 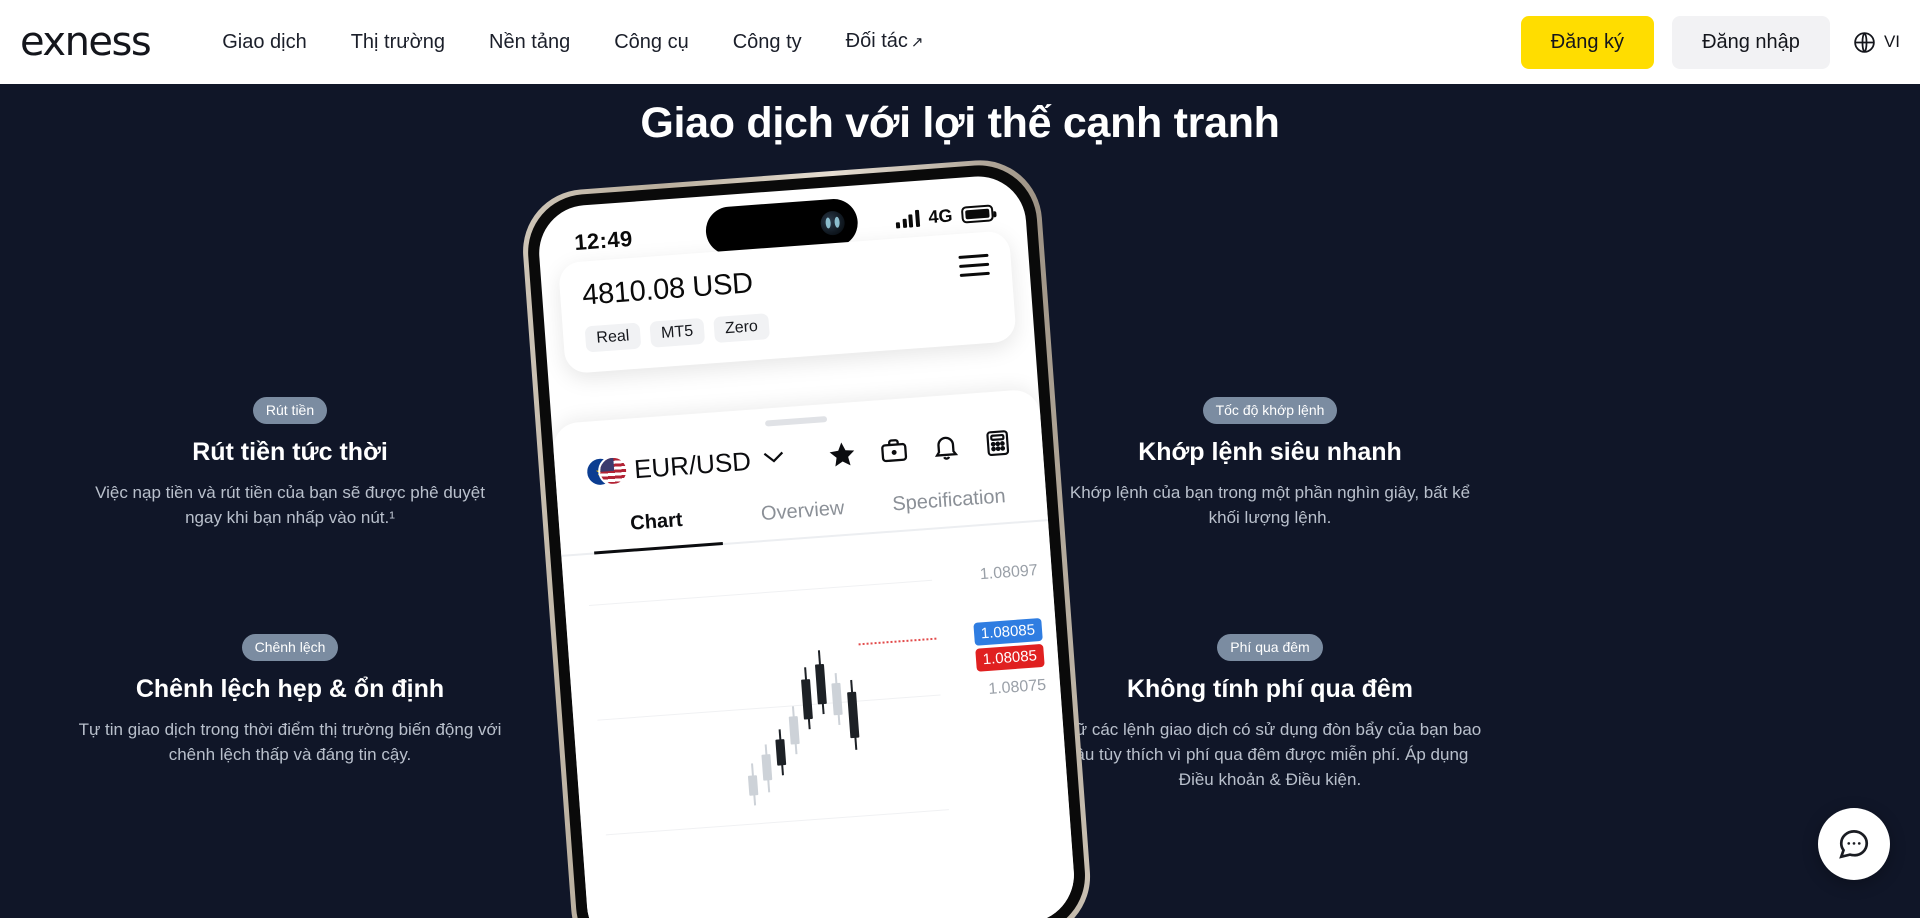 I want to click on battery-icon, so click(x=977, y=213).